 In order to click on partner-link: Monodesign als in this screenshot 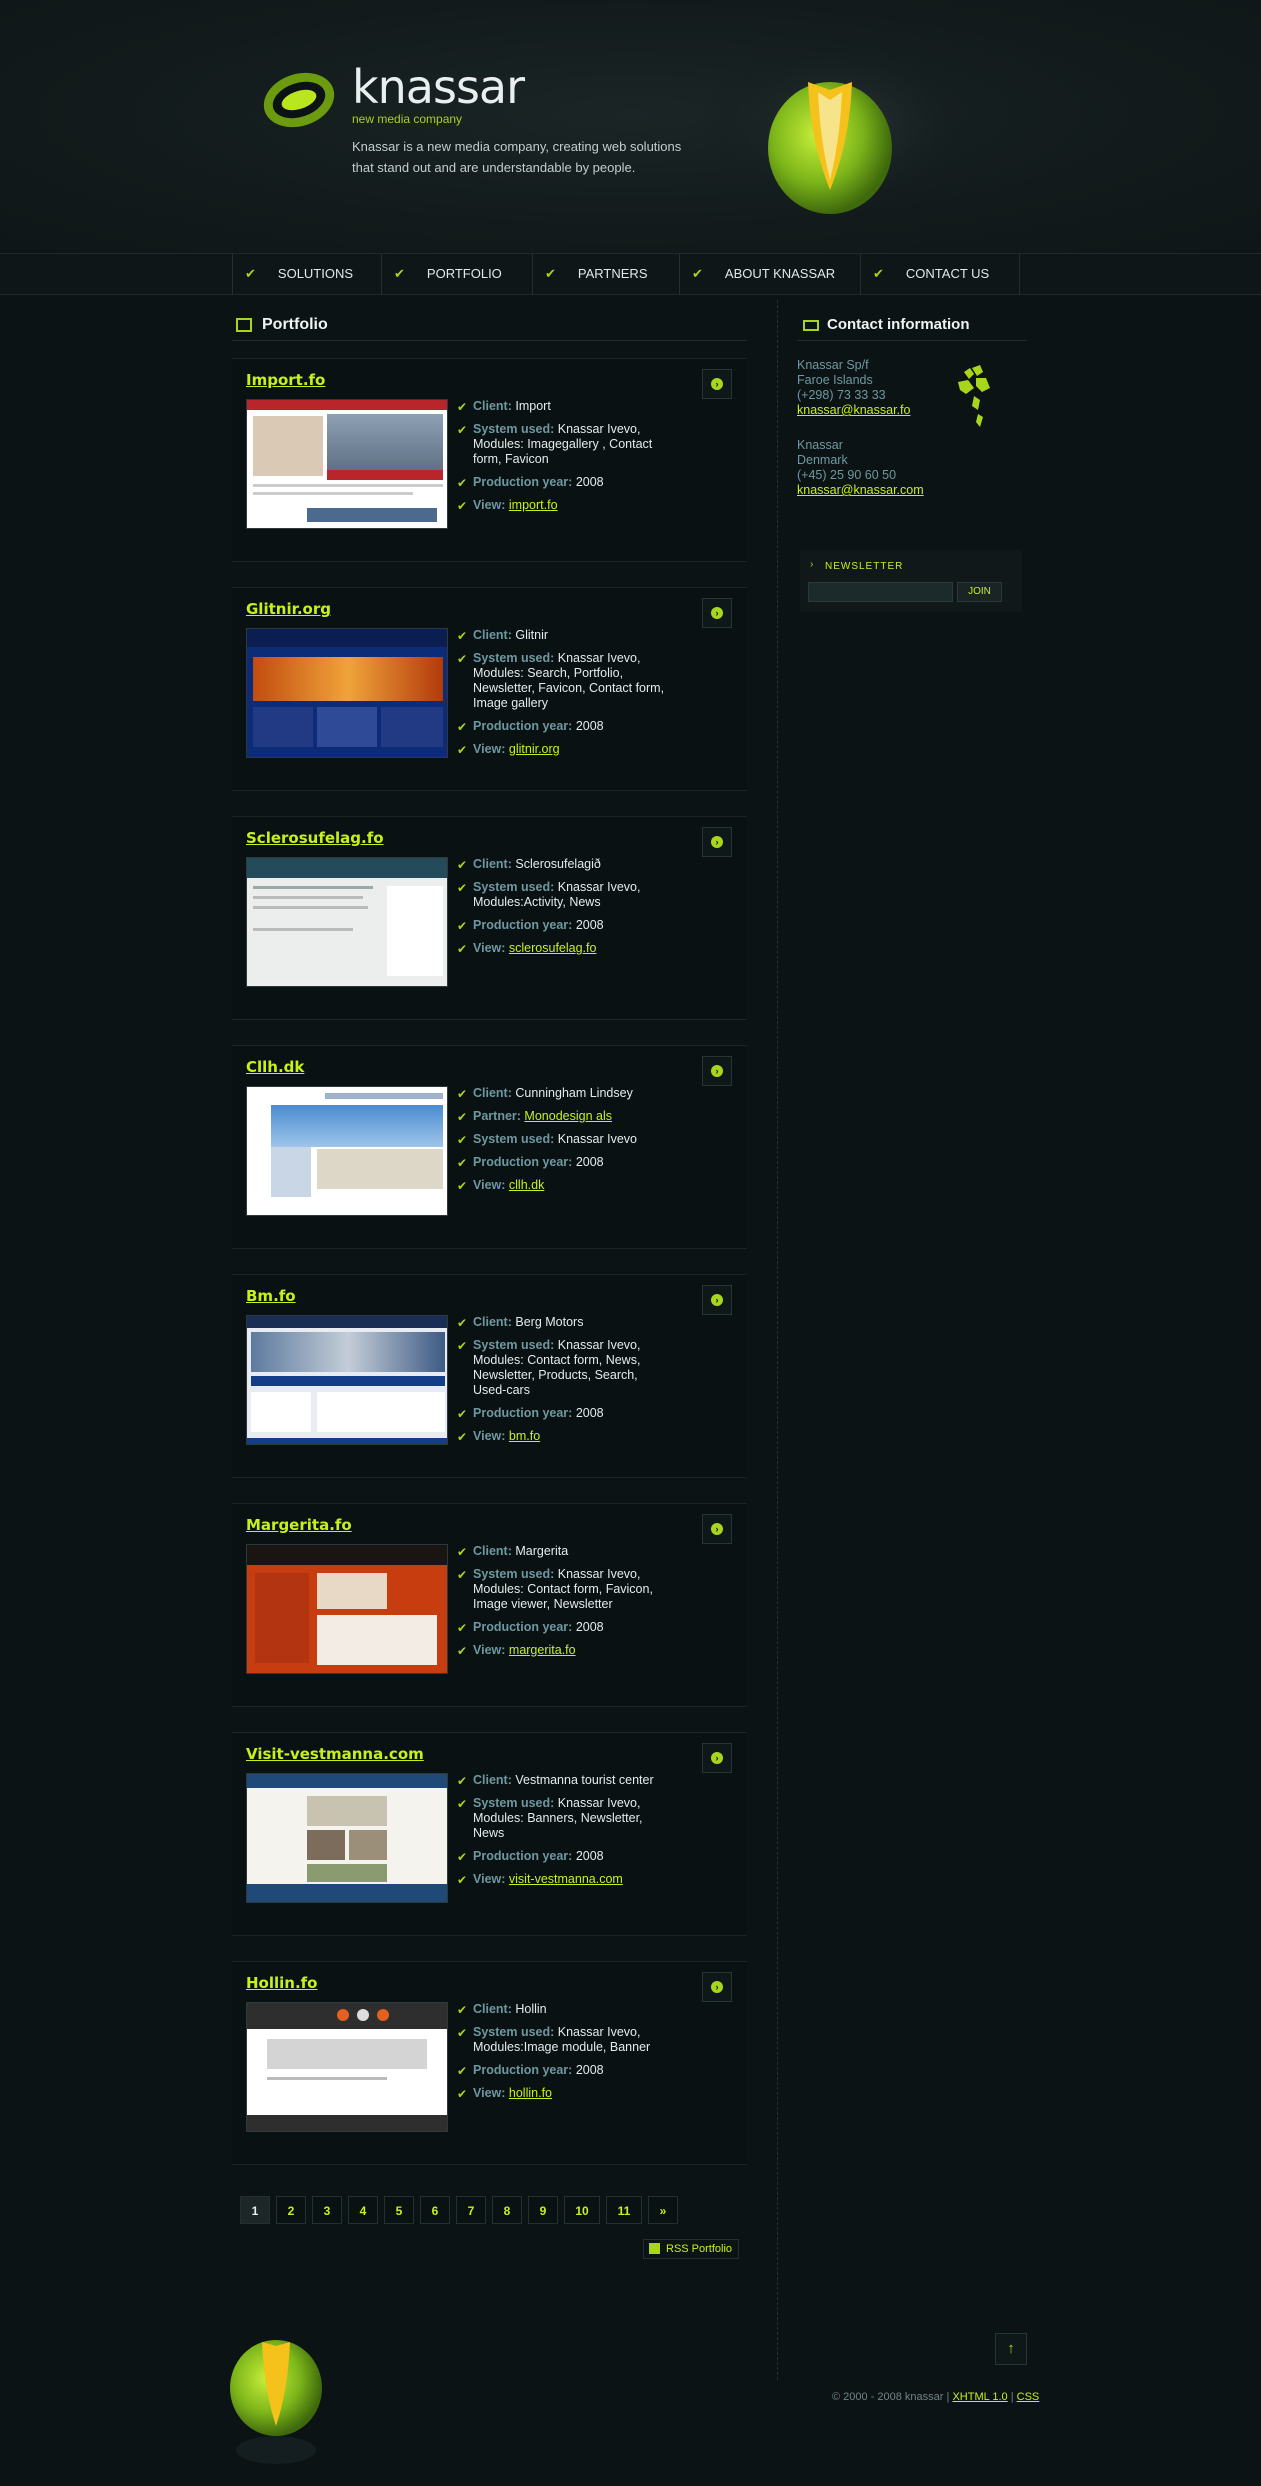, I will do `click(568, 1116)`.